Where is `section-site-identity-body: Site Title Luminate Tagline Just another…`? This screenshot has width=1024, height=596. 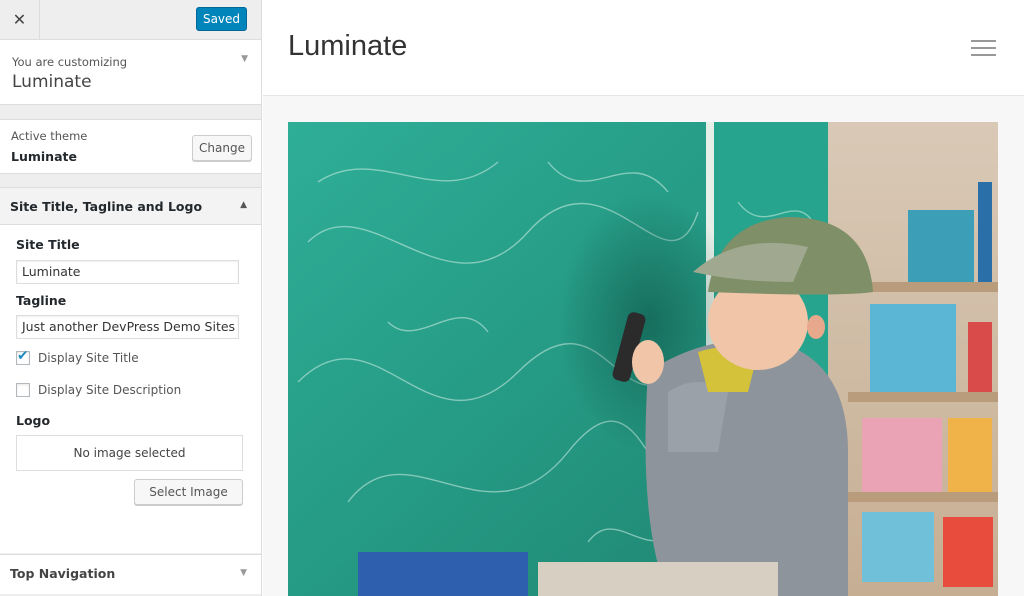 section-site-identity-body: Site Title Luminate Tagline Just another… is located at coordinates (130, 389).